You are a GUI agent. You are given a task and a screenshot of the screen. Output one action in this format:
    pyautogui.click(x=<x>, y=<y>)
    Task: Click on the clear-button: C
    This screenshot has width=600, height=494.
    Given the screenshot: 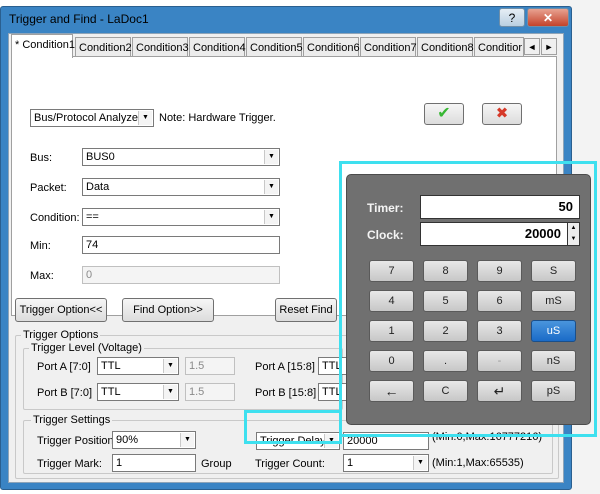 What is the action you would take?
    pyautogui.click(x=445, y=391)
    